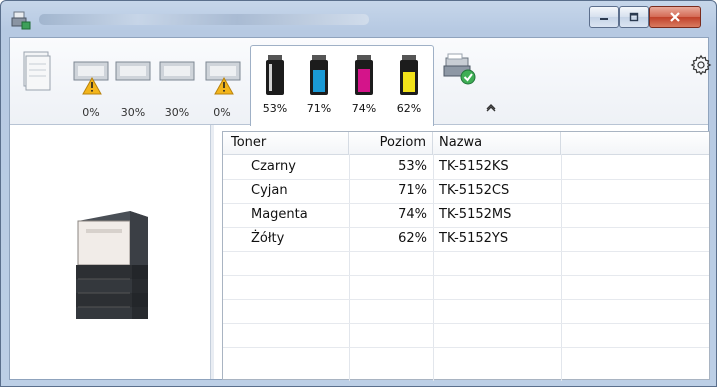 This screenshot has height=387, width=717. I want to click on window-title-blurred, so click(204, 19).